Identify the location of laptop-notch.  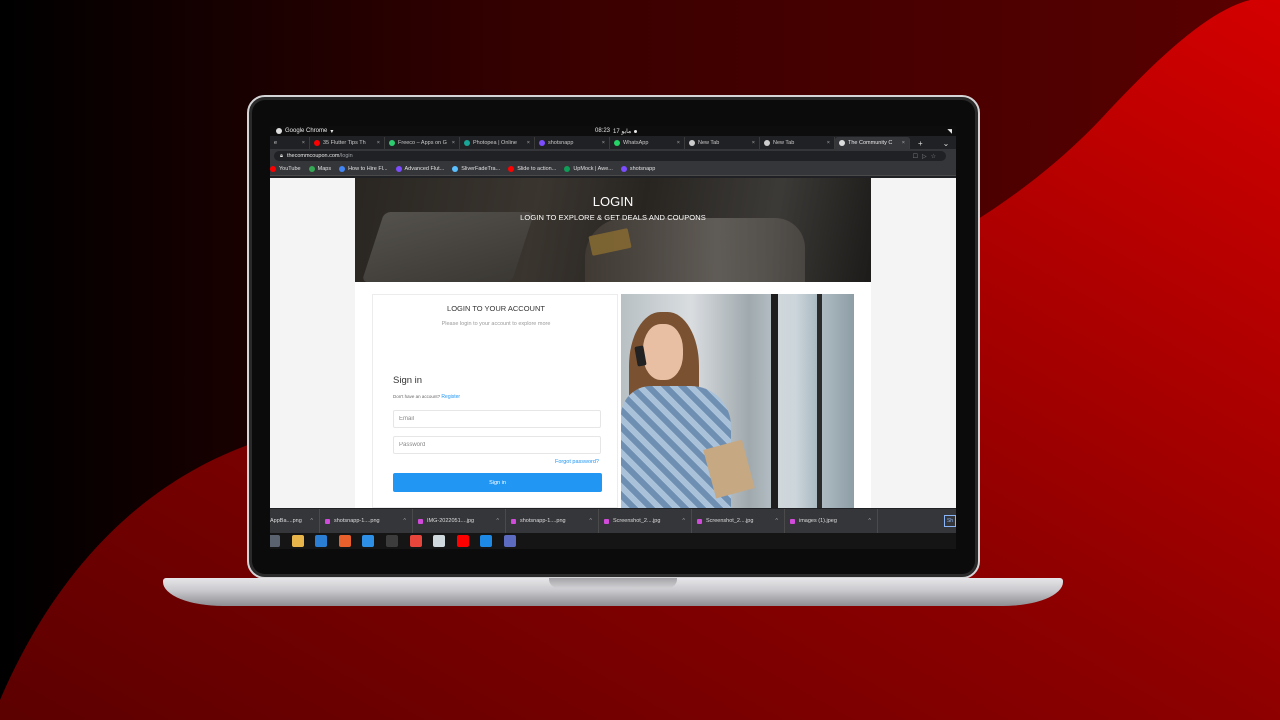
(613, 583).